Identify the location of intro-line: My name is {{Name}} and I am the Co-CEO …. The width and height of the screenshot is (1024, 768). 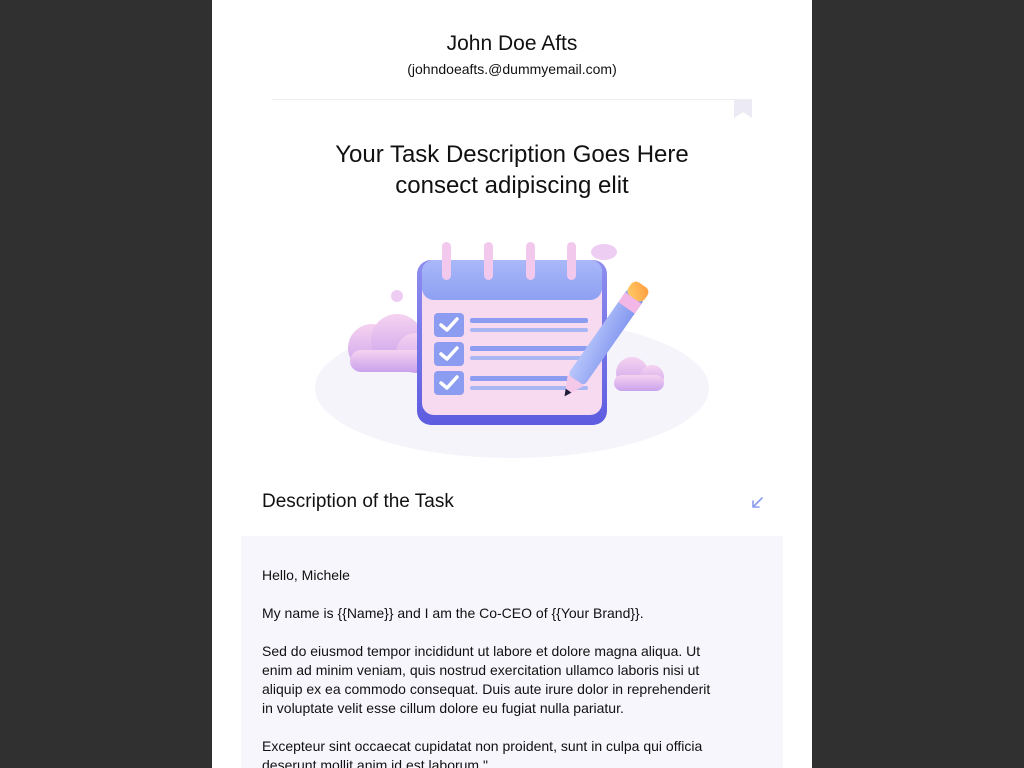
(453, 613).